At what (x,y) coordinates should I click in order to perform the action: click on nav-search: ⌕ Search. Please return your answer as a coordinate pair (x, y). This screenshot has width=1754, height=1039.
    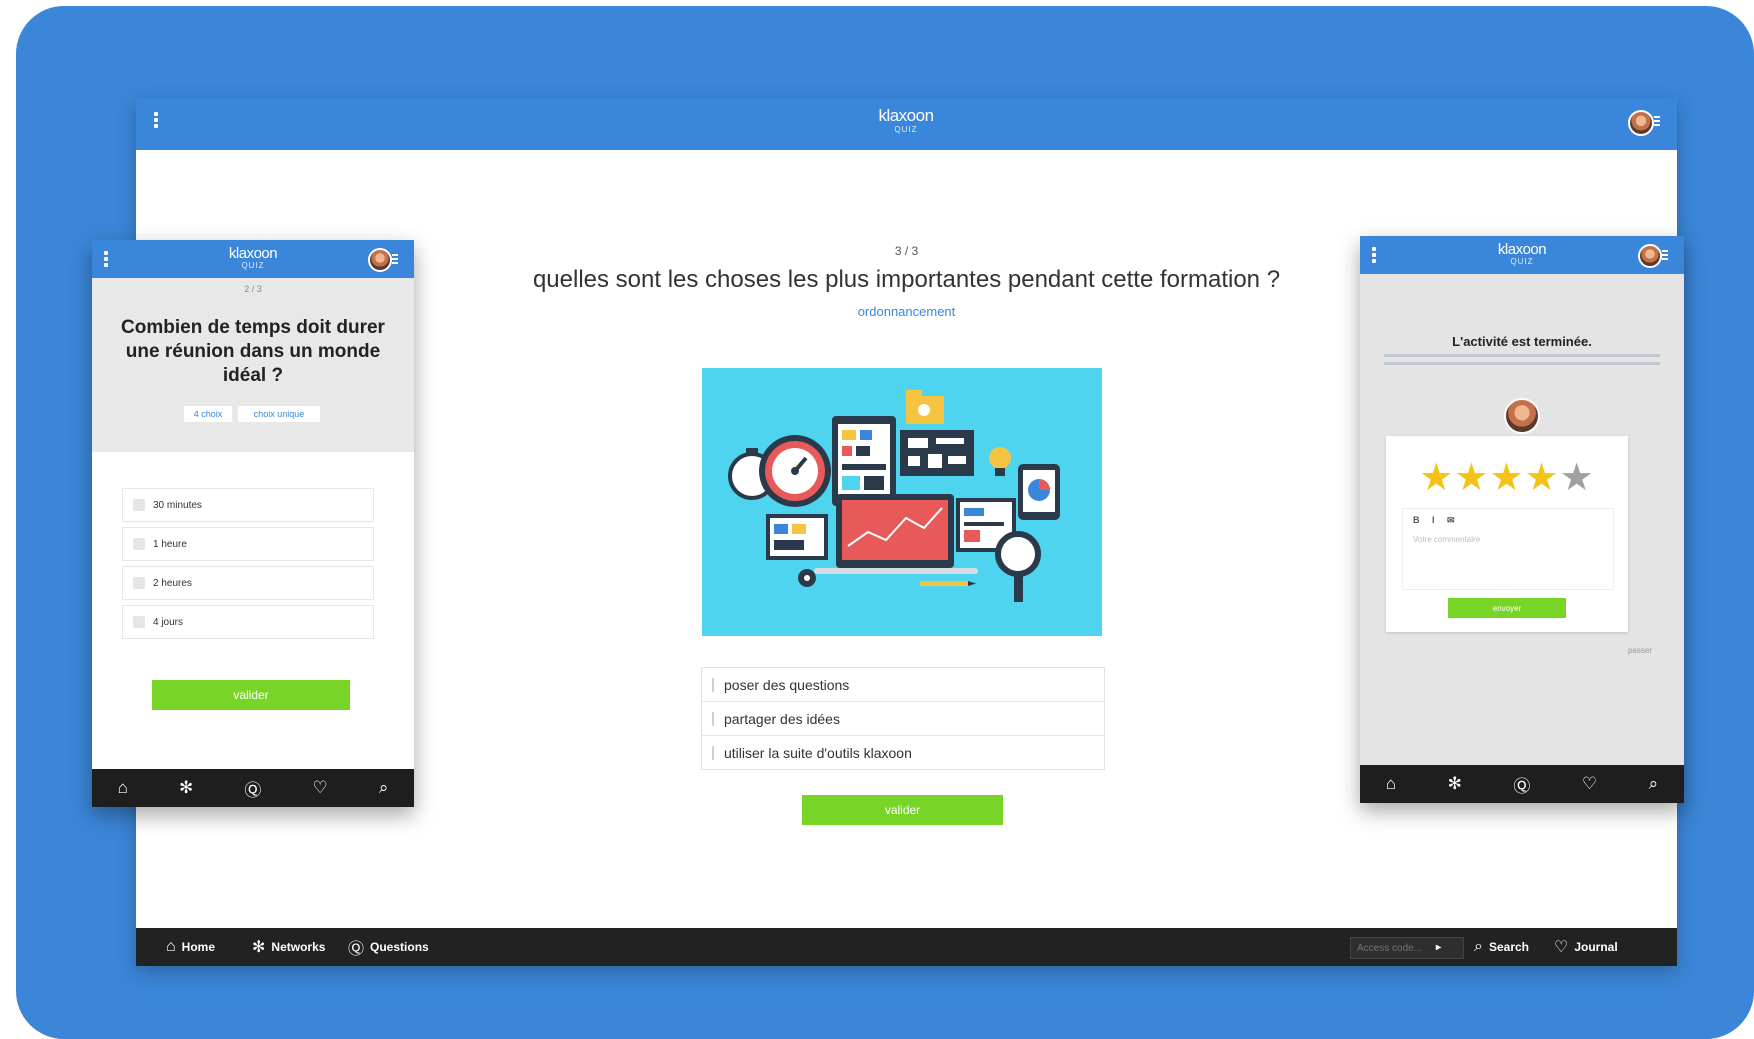
    Looking at the image, I should click on (1501, 947).